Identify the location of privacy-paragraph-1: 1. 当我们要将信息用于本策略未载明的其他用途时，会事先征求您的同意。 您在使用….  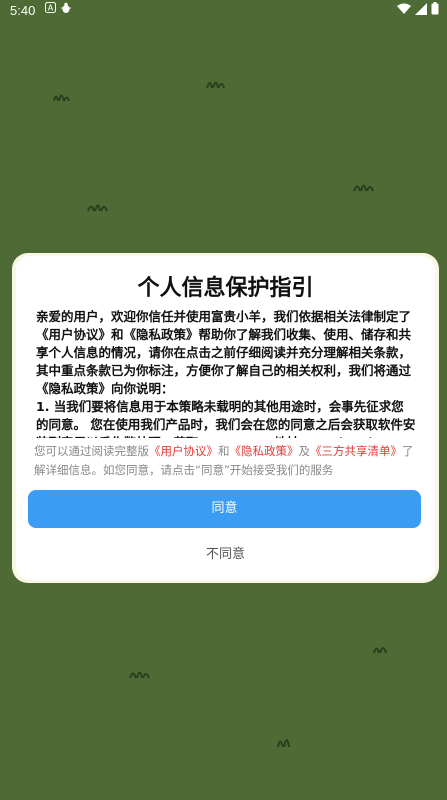
(226, 418).